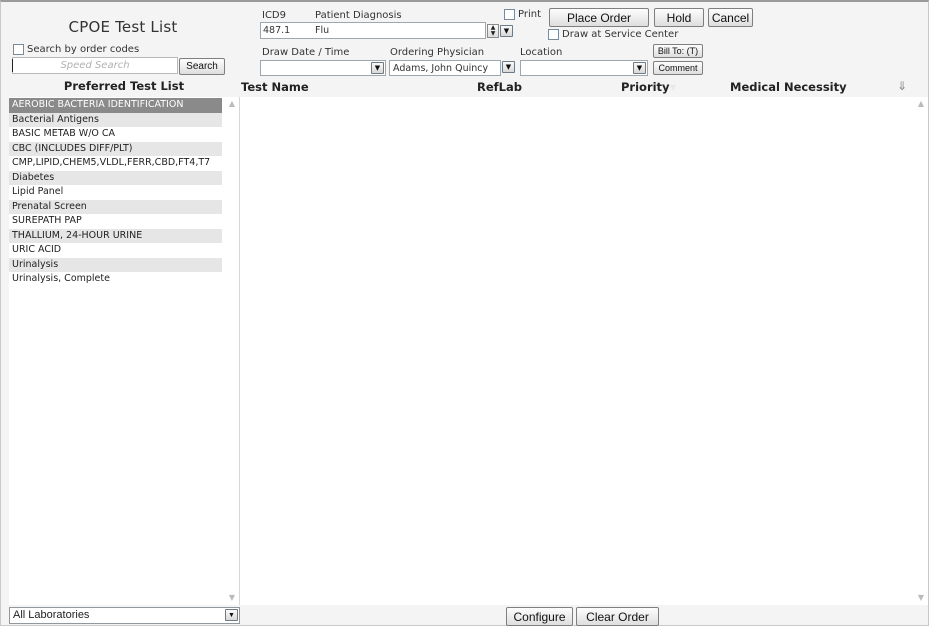 Image resolution: width=929 pixels, height=626 pixels. What do you see at coordinates (115, 279) in the screenshot?
I see `preferred-test-item: Urinalysis, Complete` at bounding box center [115, 279].